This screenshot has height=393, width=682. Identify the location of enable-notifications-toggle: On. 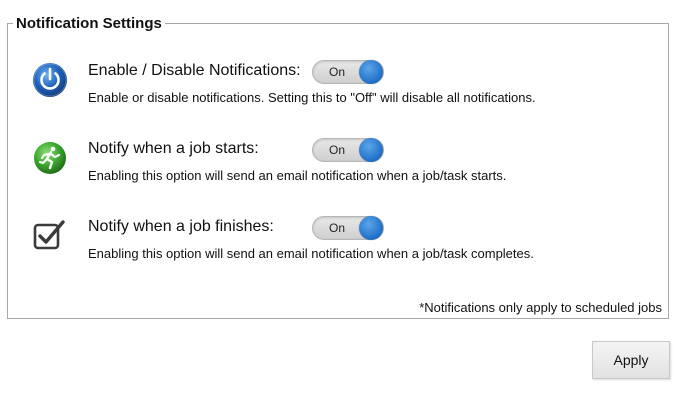
(348, 72).